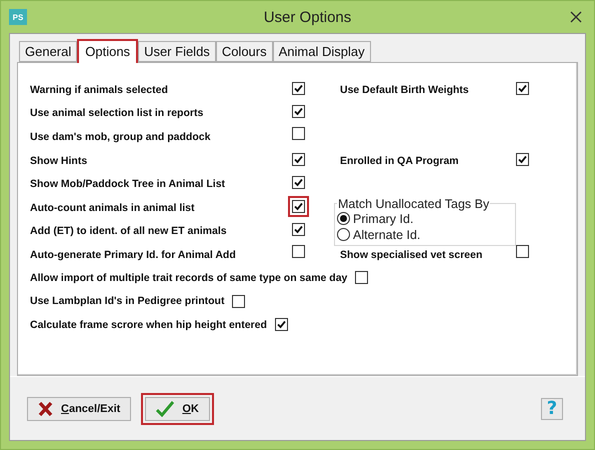  What do you see at coordinates (321, 51) in the screenshot?
I see `tab: Animal Display` at bounding box center [321, 51].